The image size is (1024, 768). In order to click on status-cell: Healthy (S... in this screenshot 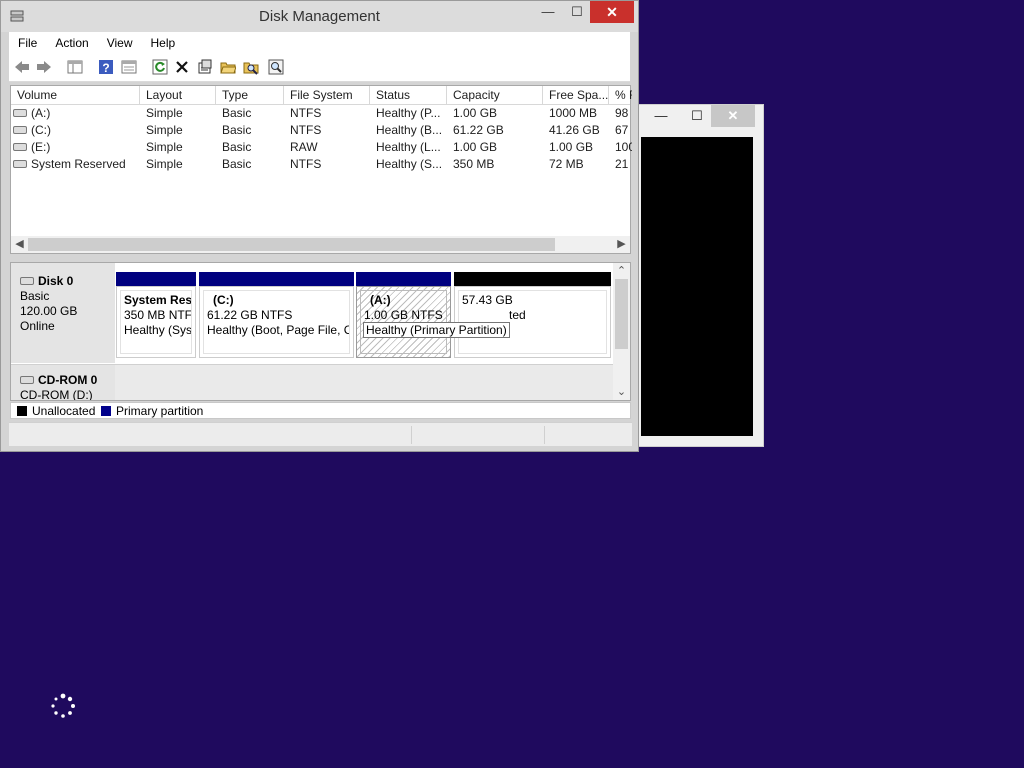, I will do `click(409, 164)`.